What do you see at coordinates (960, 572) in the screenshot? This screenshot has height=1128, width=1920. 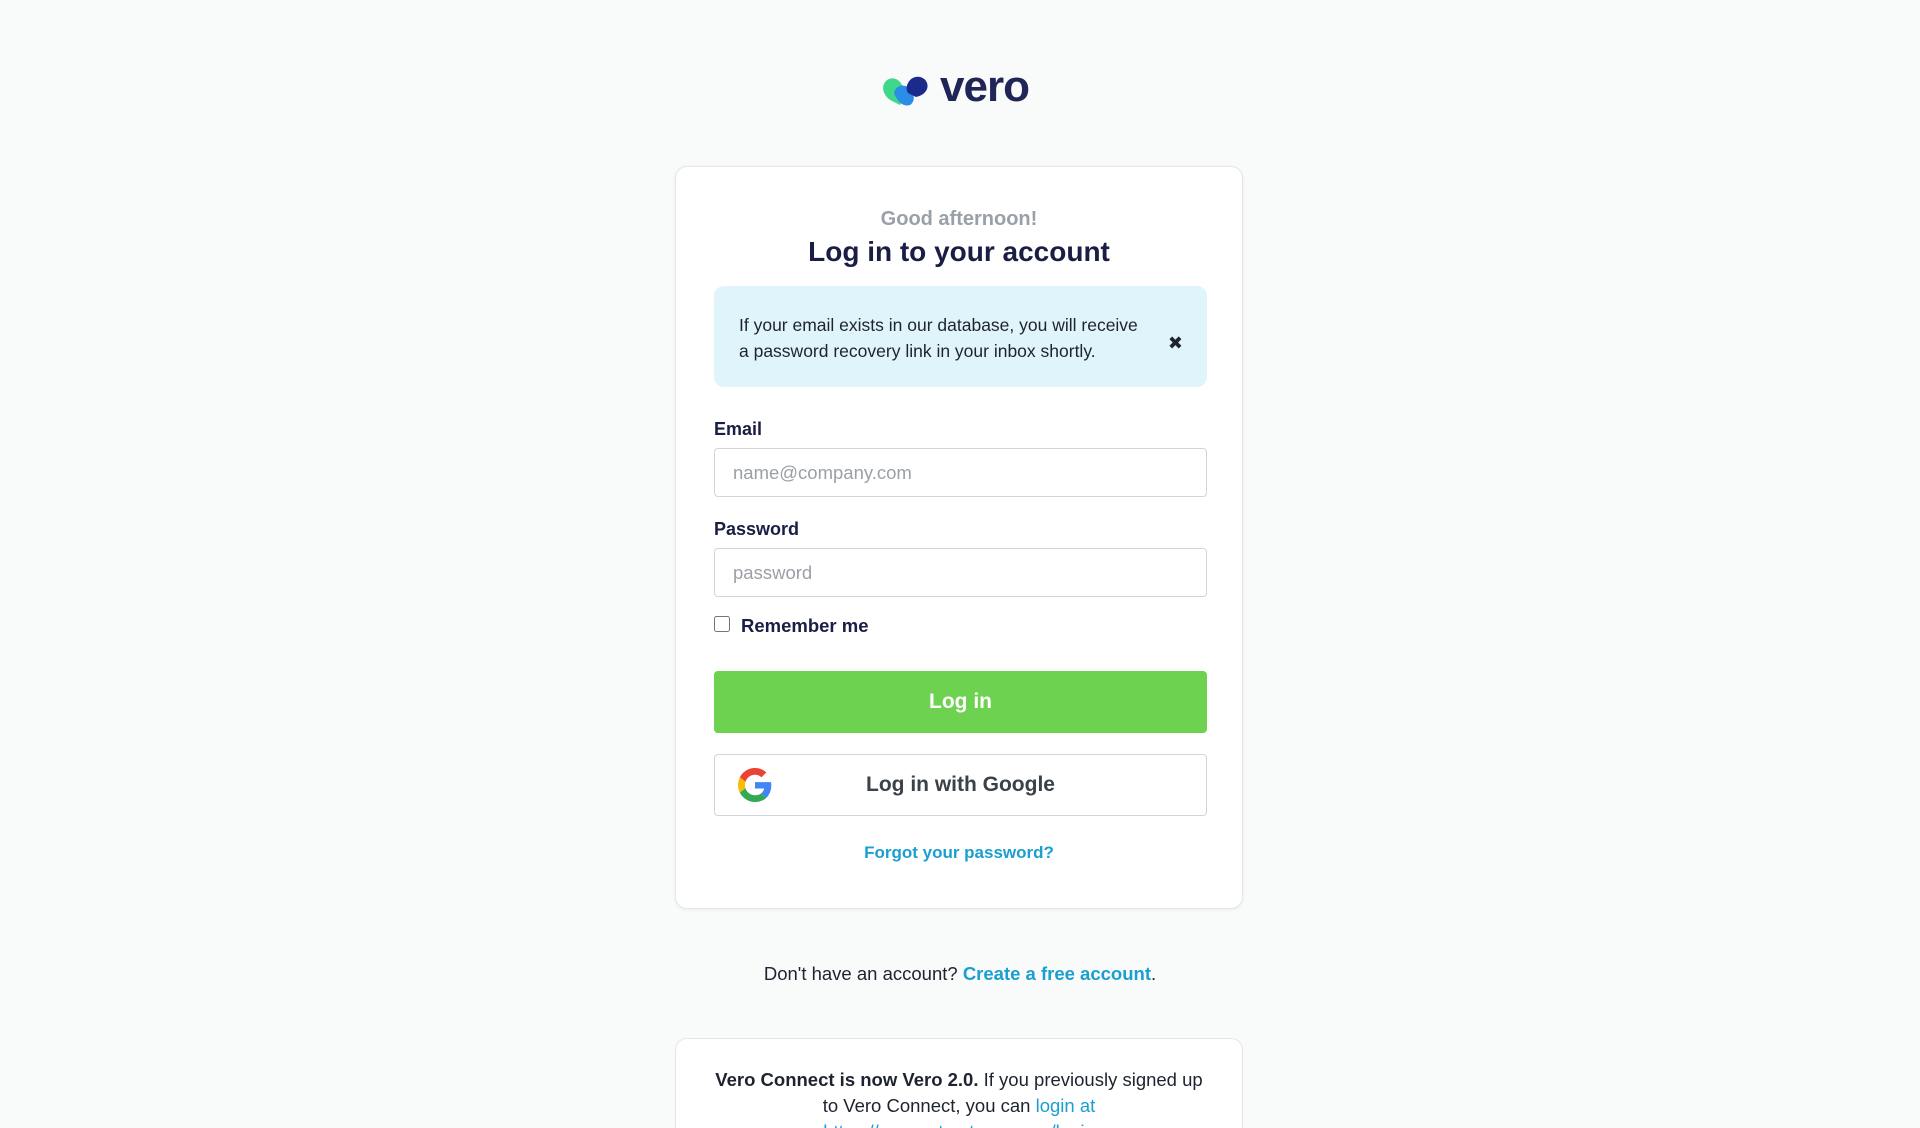 I see `password-field` at bounding box center [960, 572].